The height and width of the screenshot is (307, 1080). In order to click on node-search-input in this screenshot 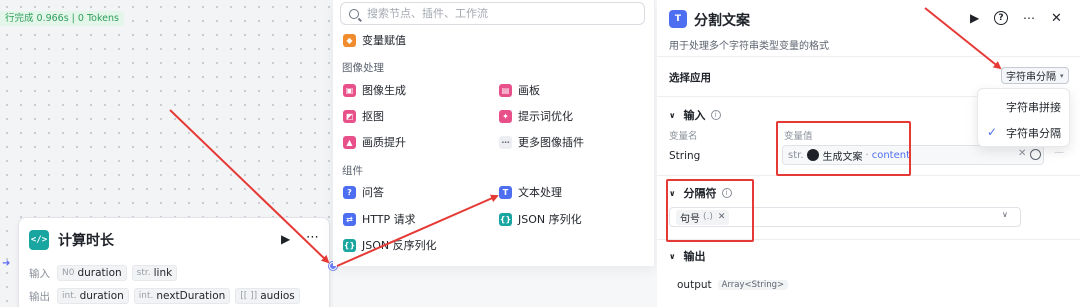, I will do `click(492, 13)`.